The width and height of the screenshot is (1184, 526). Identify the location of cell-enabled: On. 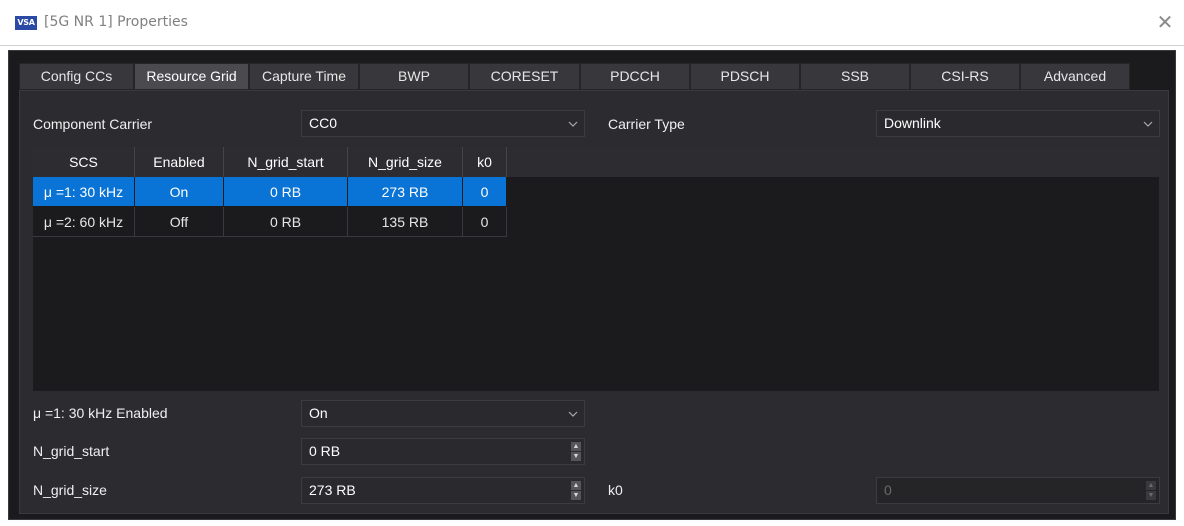
(179, 192).